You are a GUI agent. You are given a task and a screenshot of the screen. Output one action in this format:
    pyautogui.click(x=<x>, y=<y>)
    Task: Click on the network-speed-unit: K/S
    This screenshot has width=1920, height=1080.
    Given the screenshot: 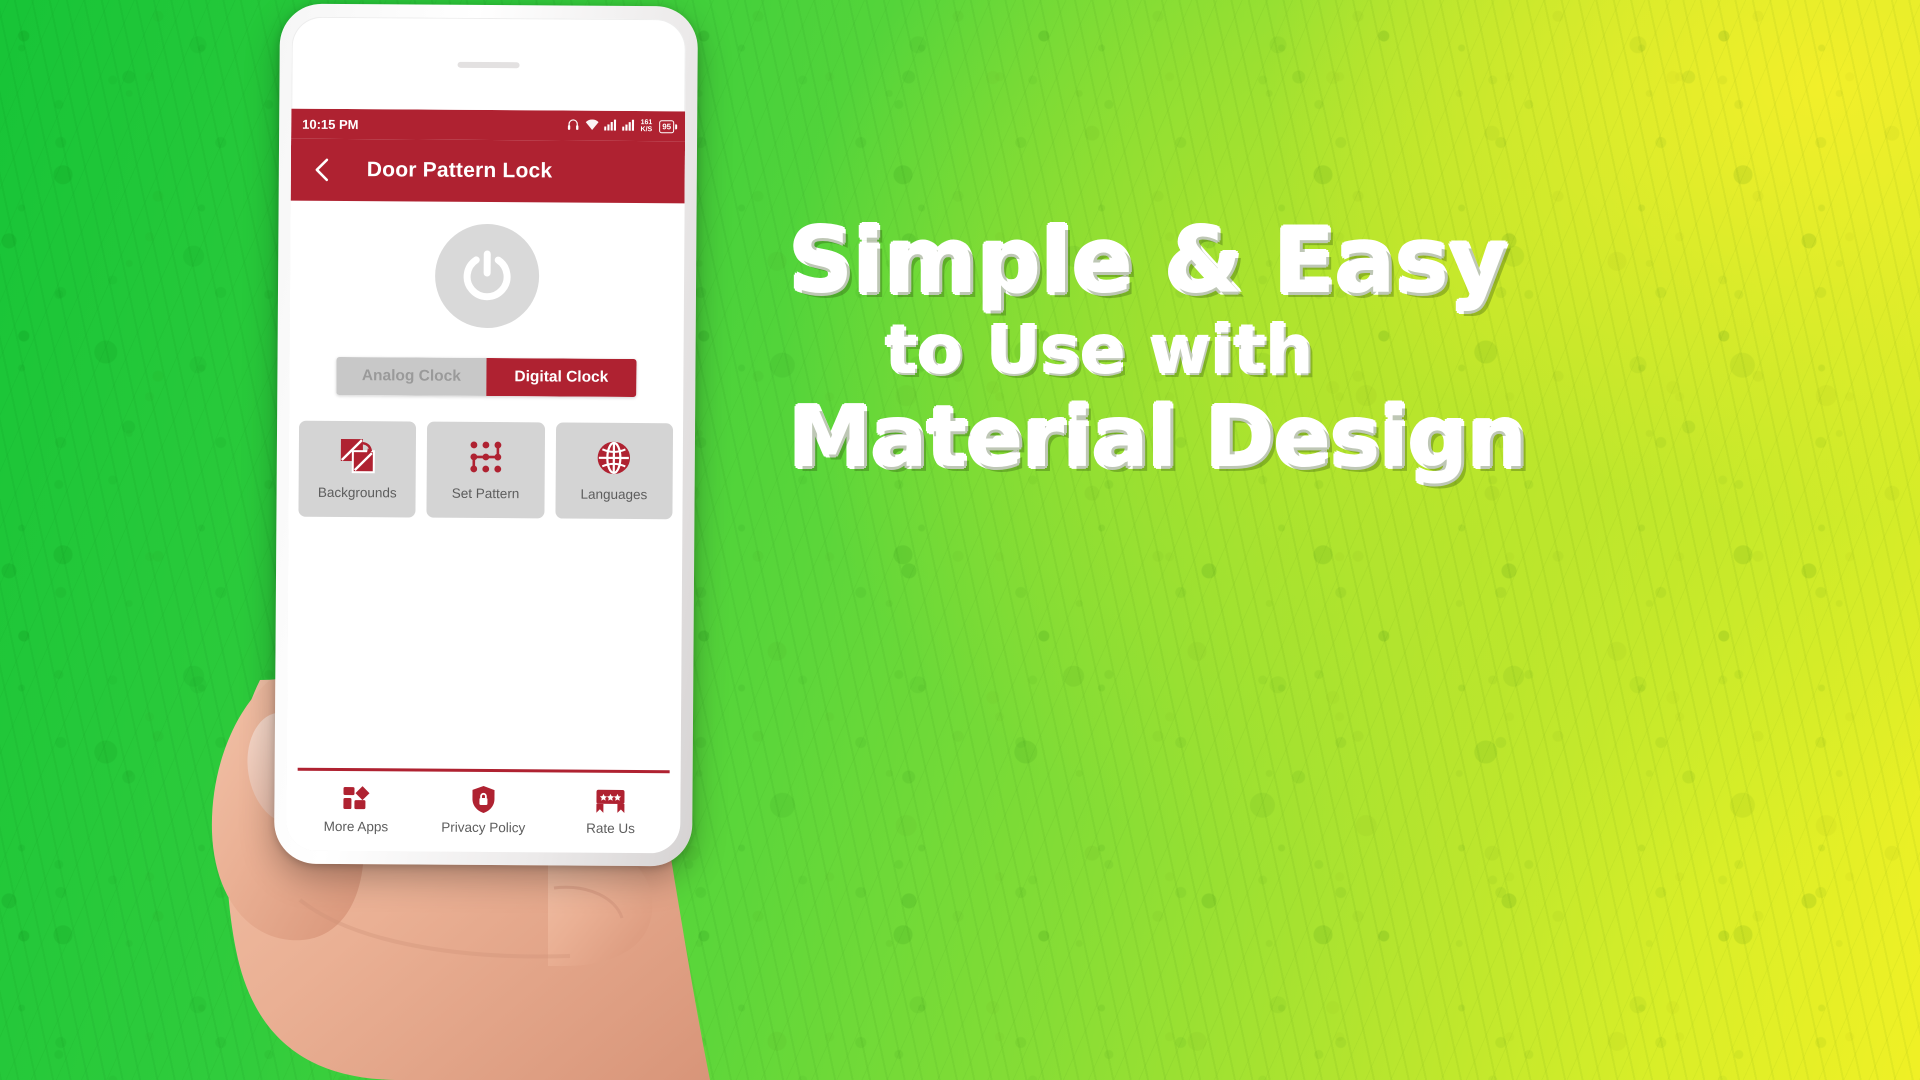 What is the action you would take?
    pyautogui.click(x=646, y=130)
    